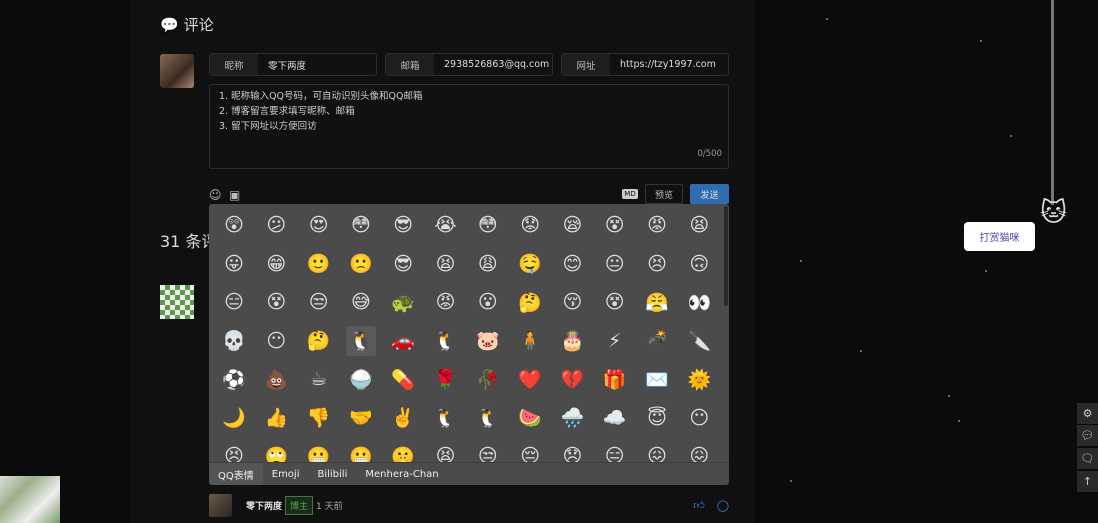 The image size is (1098, 523). Describe the element at coordinates (361, 302) in the screenshot. I see `emoji-item: 😅` at that location.